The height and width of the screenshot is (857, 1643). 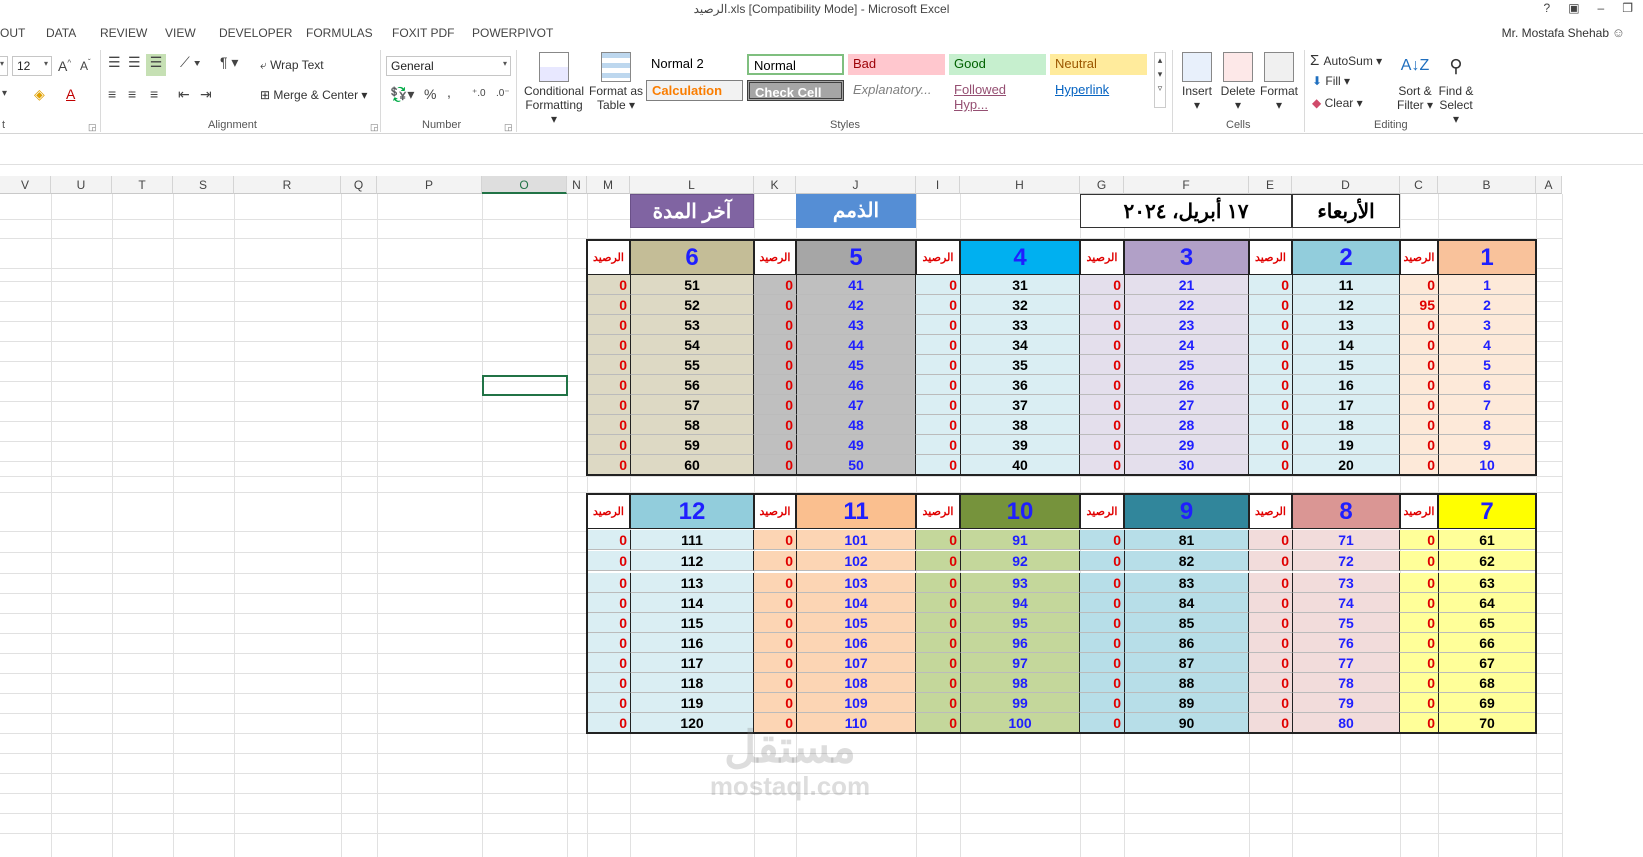 I want to click on sheet.block2-number-cell: 115, so click(x=692, y=623).